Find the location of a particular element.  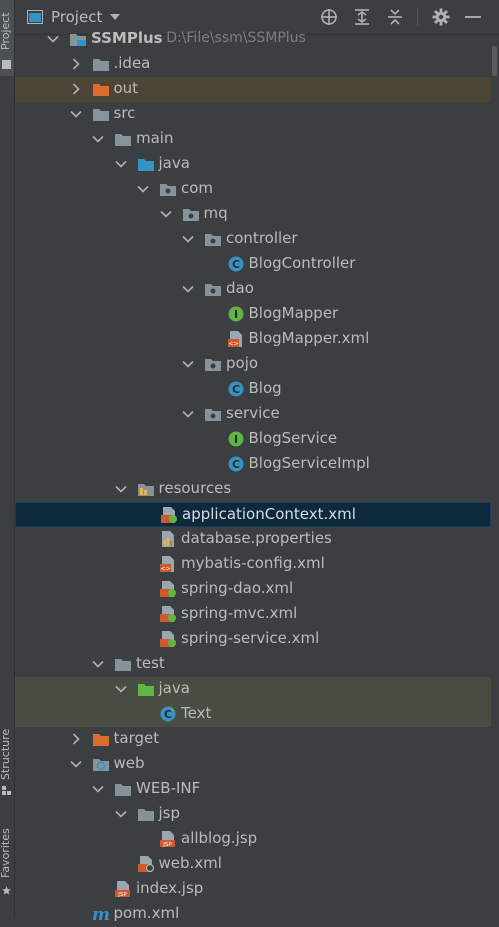

tree-row: test is located at coordinates (253, 664).